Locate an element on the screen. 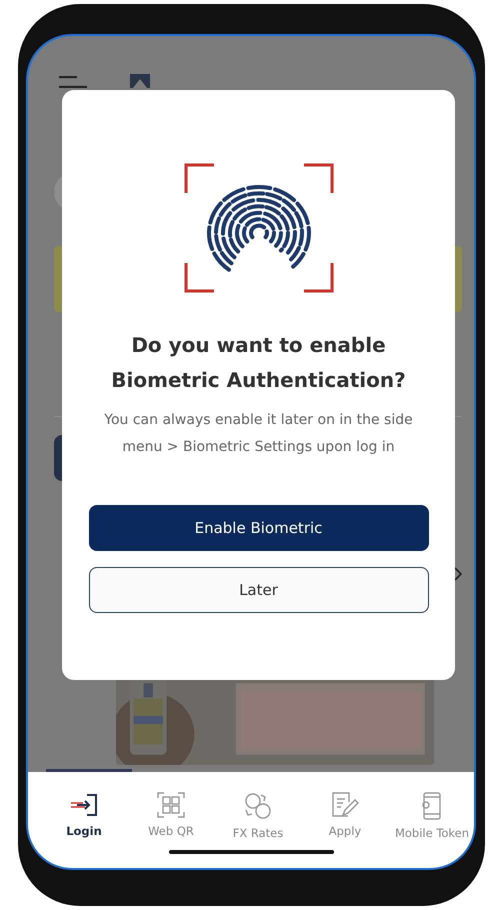  nav-tab: Apply is located at coordinates (345, 816).